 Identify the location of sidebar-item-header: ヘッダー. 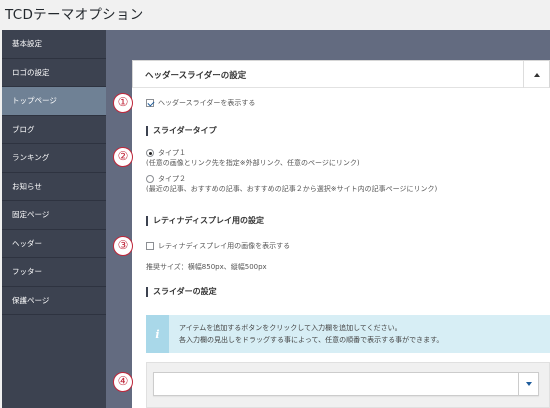
(54, 244).